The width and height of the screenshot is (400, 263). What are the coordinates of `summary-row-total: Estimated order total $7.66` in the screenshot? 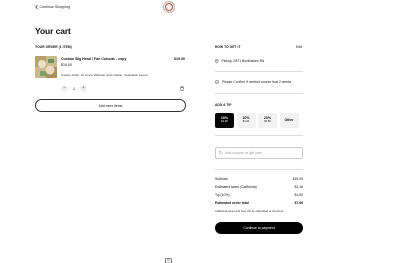 It's located at (259, 203).